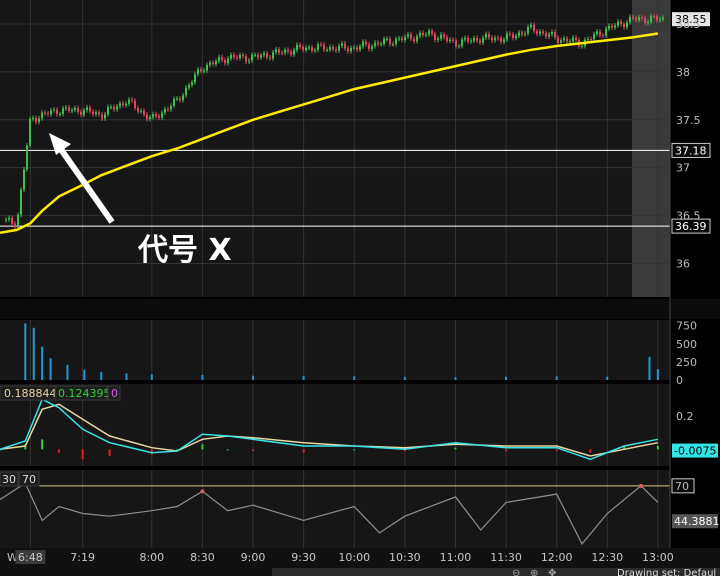  Describe the element at coordinates (335, 350) in the screenshot. I see `volume-panel` at that location.